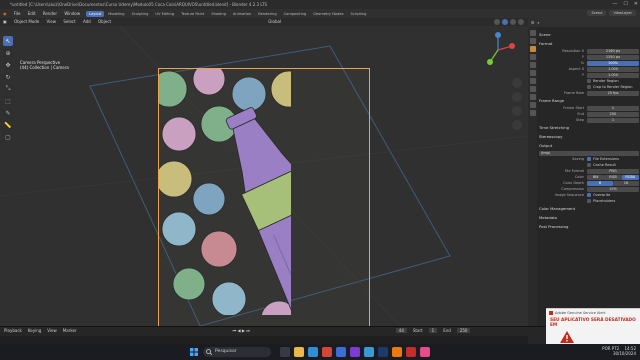  I want to click on maximize-icon: ☐, so click(625, 4).